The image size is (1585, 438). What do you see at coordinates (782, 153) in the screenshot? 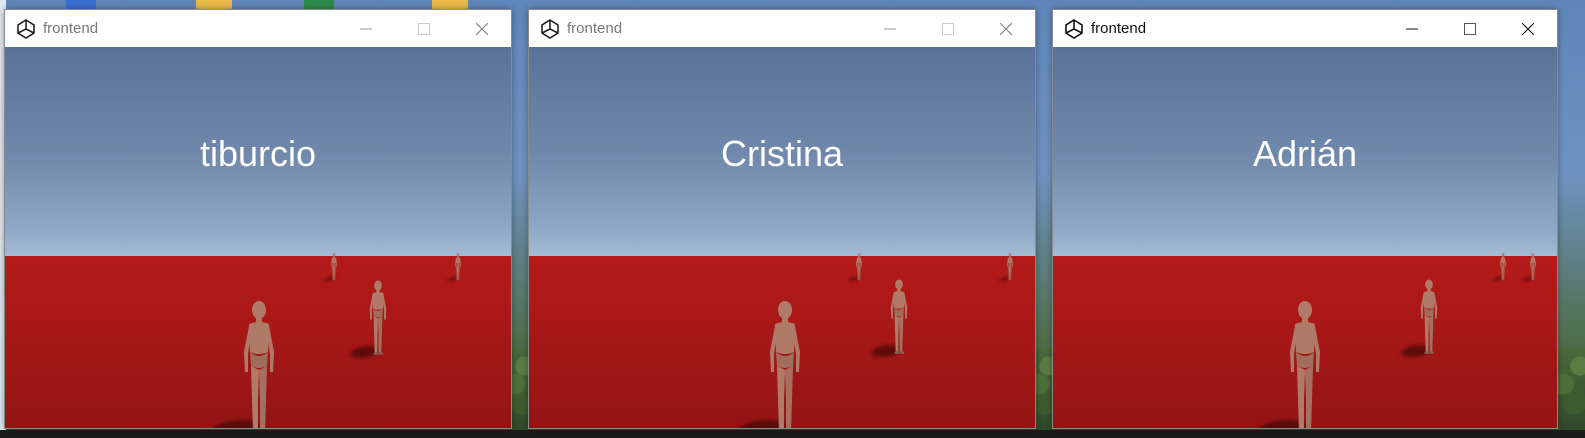
I see `player-name-label: Cristina` at bounding box center [782, 153].